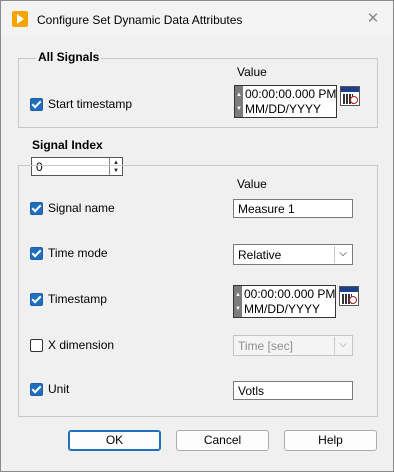  What do you see at coordinates (291, 94) in the screenshot?
I see `start-timestamp-time: 00:00:00.000 PM` at bounding box center [291, 94].